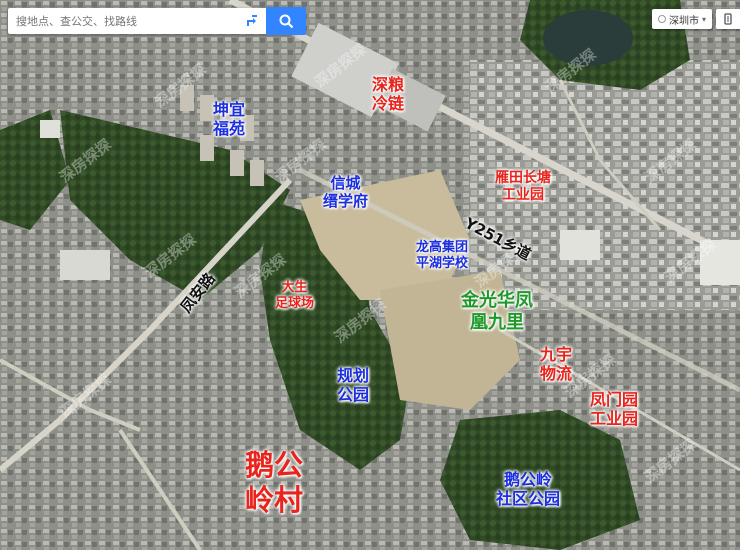 The height and width of the screenshot is (550, 740). I want to click on place-label-fengmen: 凤门园 工业园, so click(614, 409).